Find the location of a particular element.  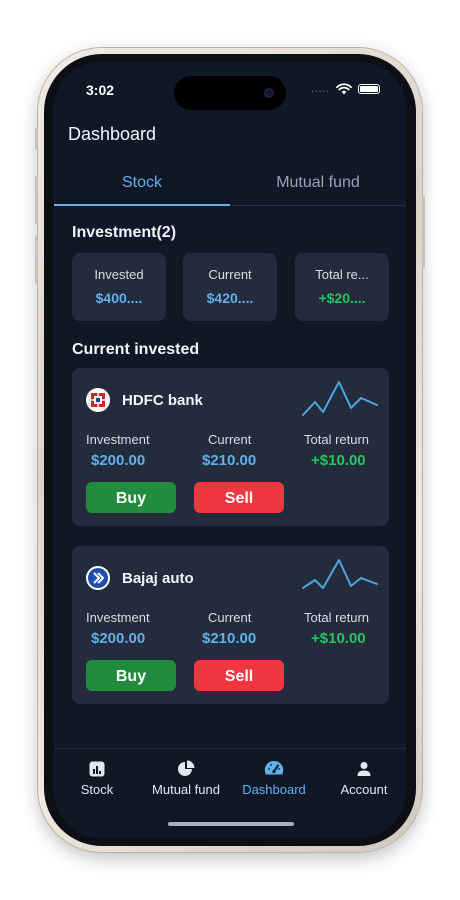

bajaj-logo-icon is located at coordinates (98, 578).